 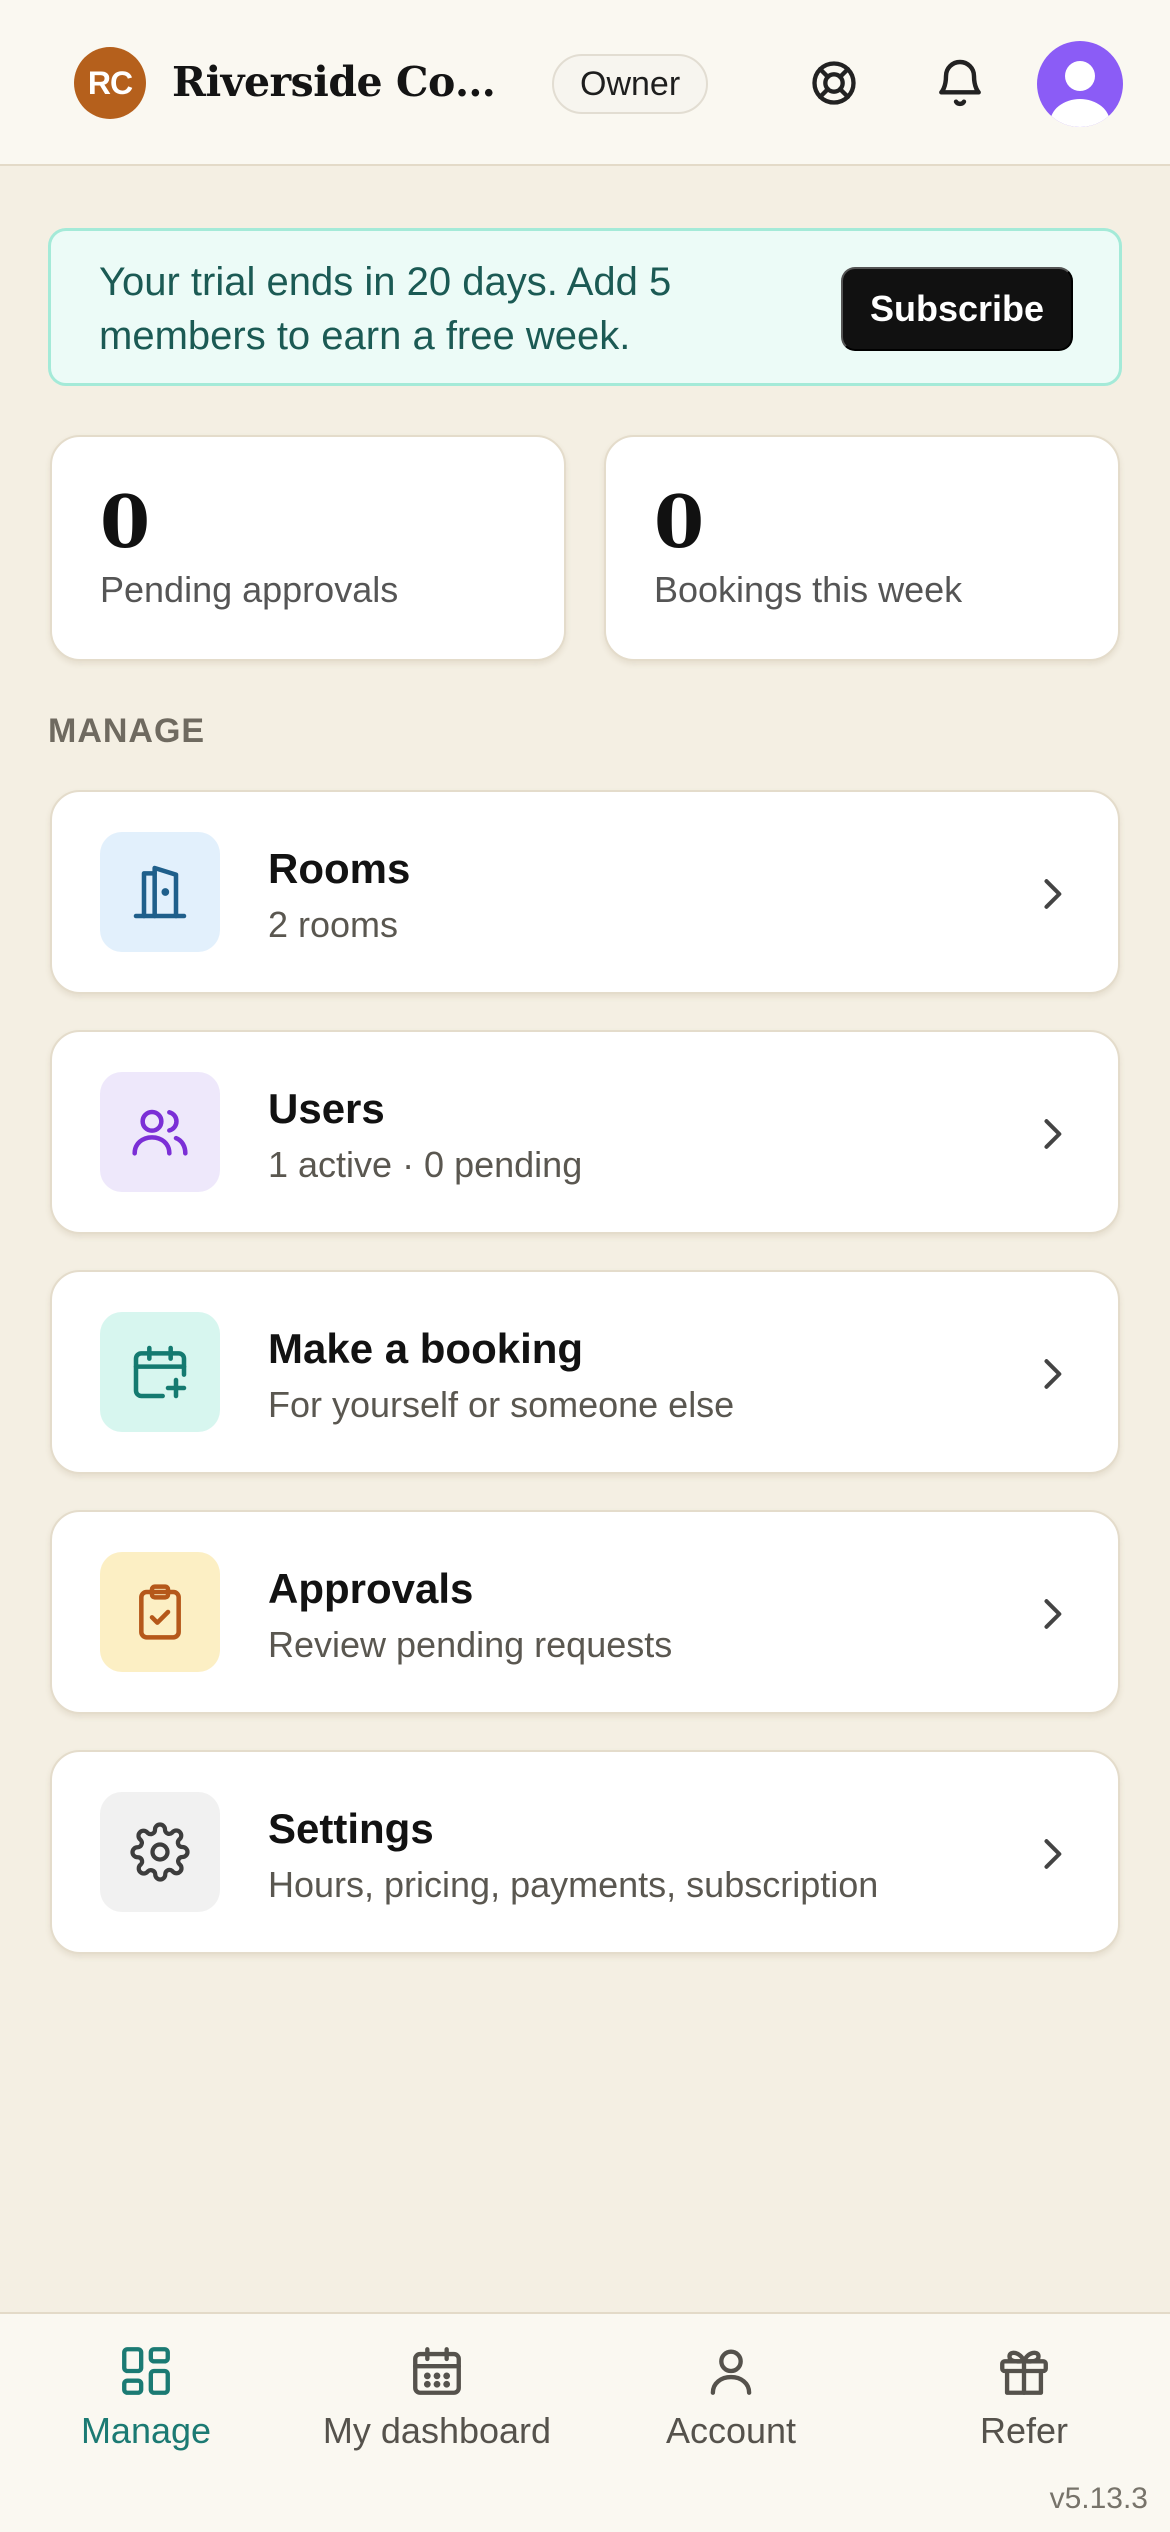 What do you see at coordinates (630, 84) in the screenshot?
I see `role-badge: Owner` at bounding box center [630, 84].